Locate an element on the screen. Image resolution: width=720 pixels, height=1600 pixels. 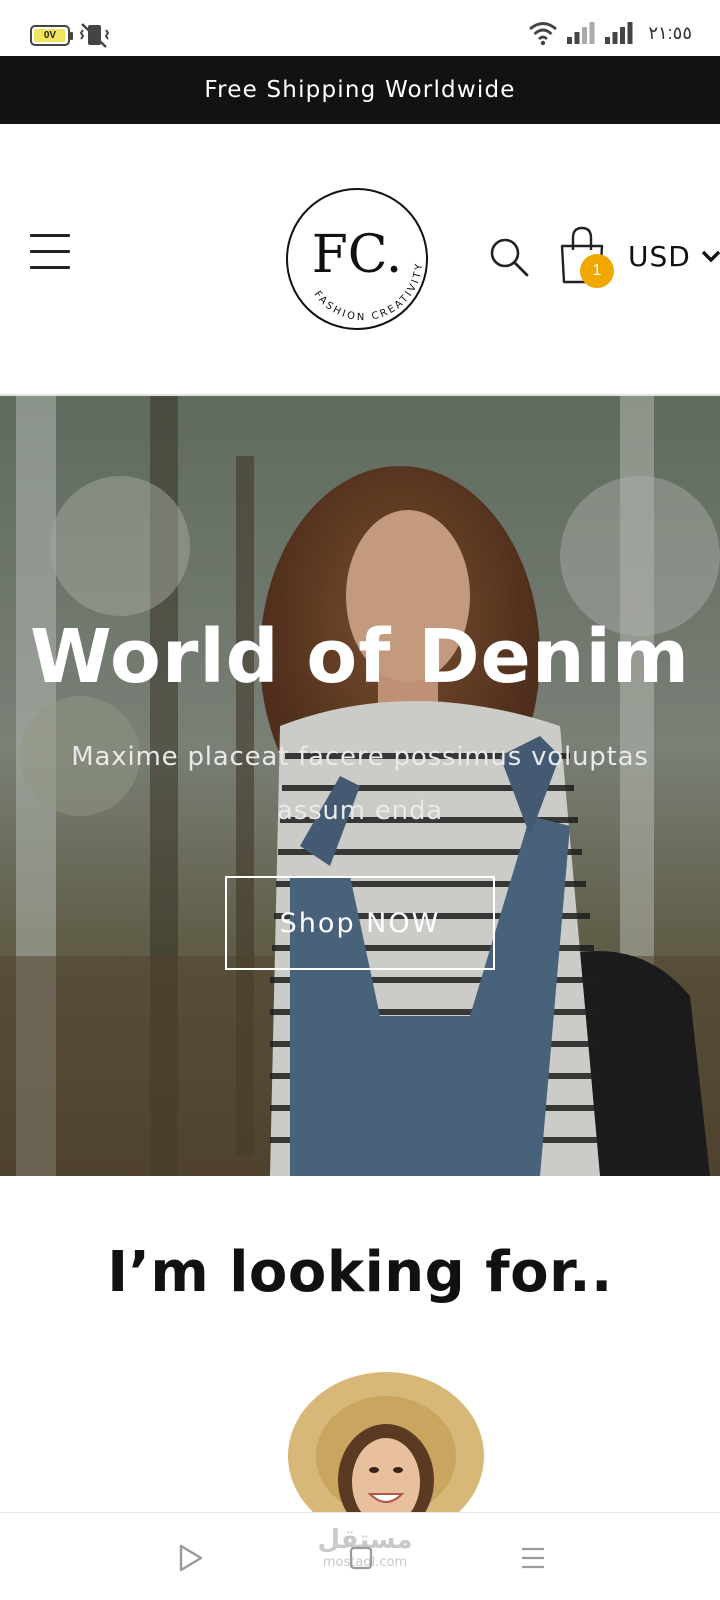
announcement-bar: Free Shipping Worldwide is located at coordinates (360, 90).